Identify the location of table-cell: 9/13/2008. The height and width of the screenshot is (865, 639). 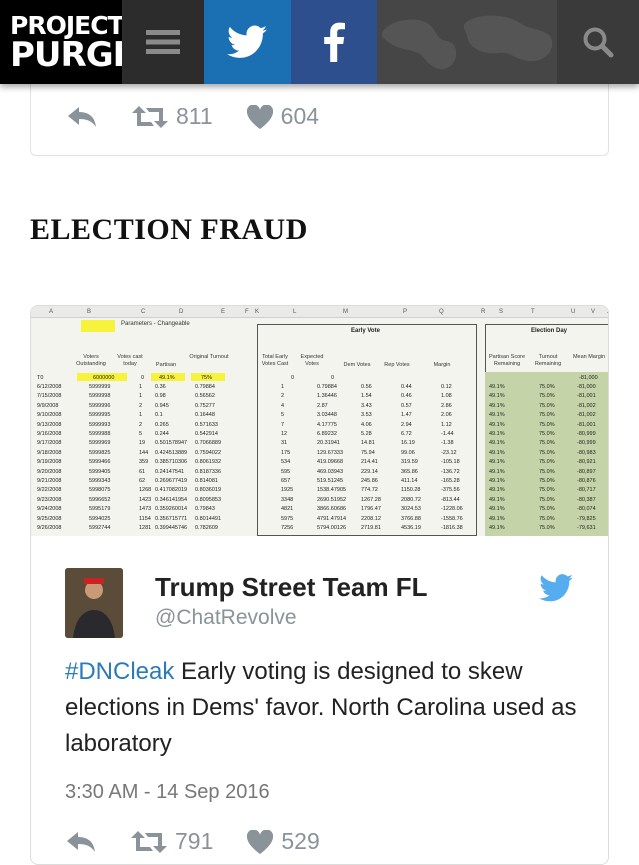
(49, 424).